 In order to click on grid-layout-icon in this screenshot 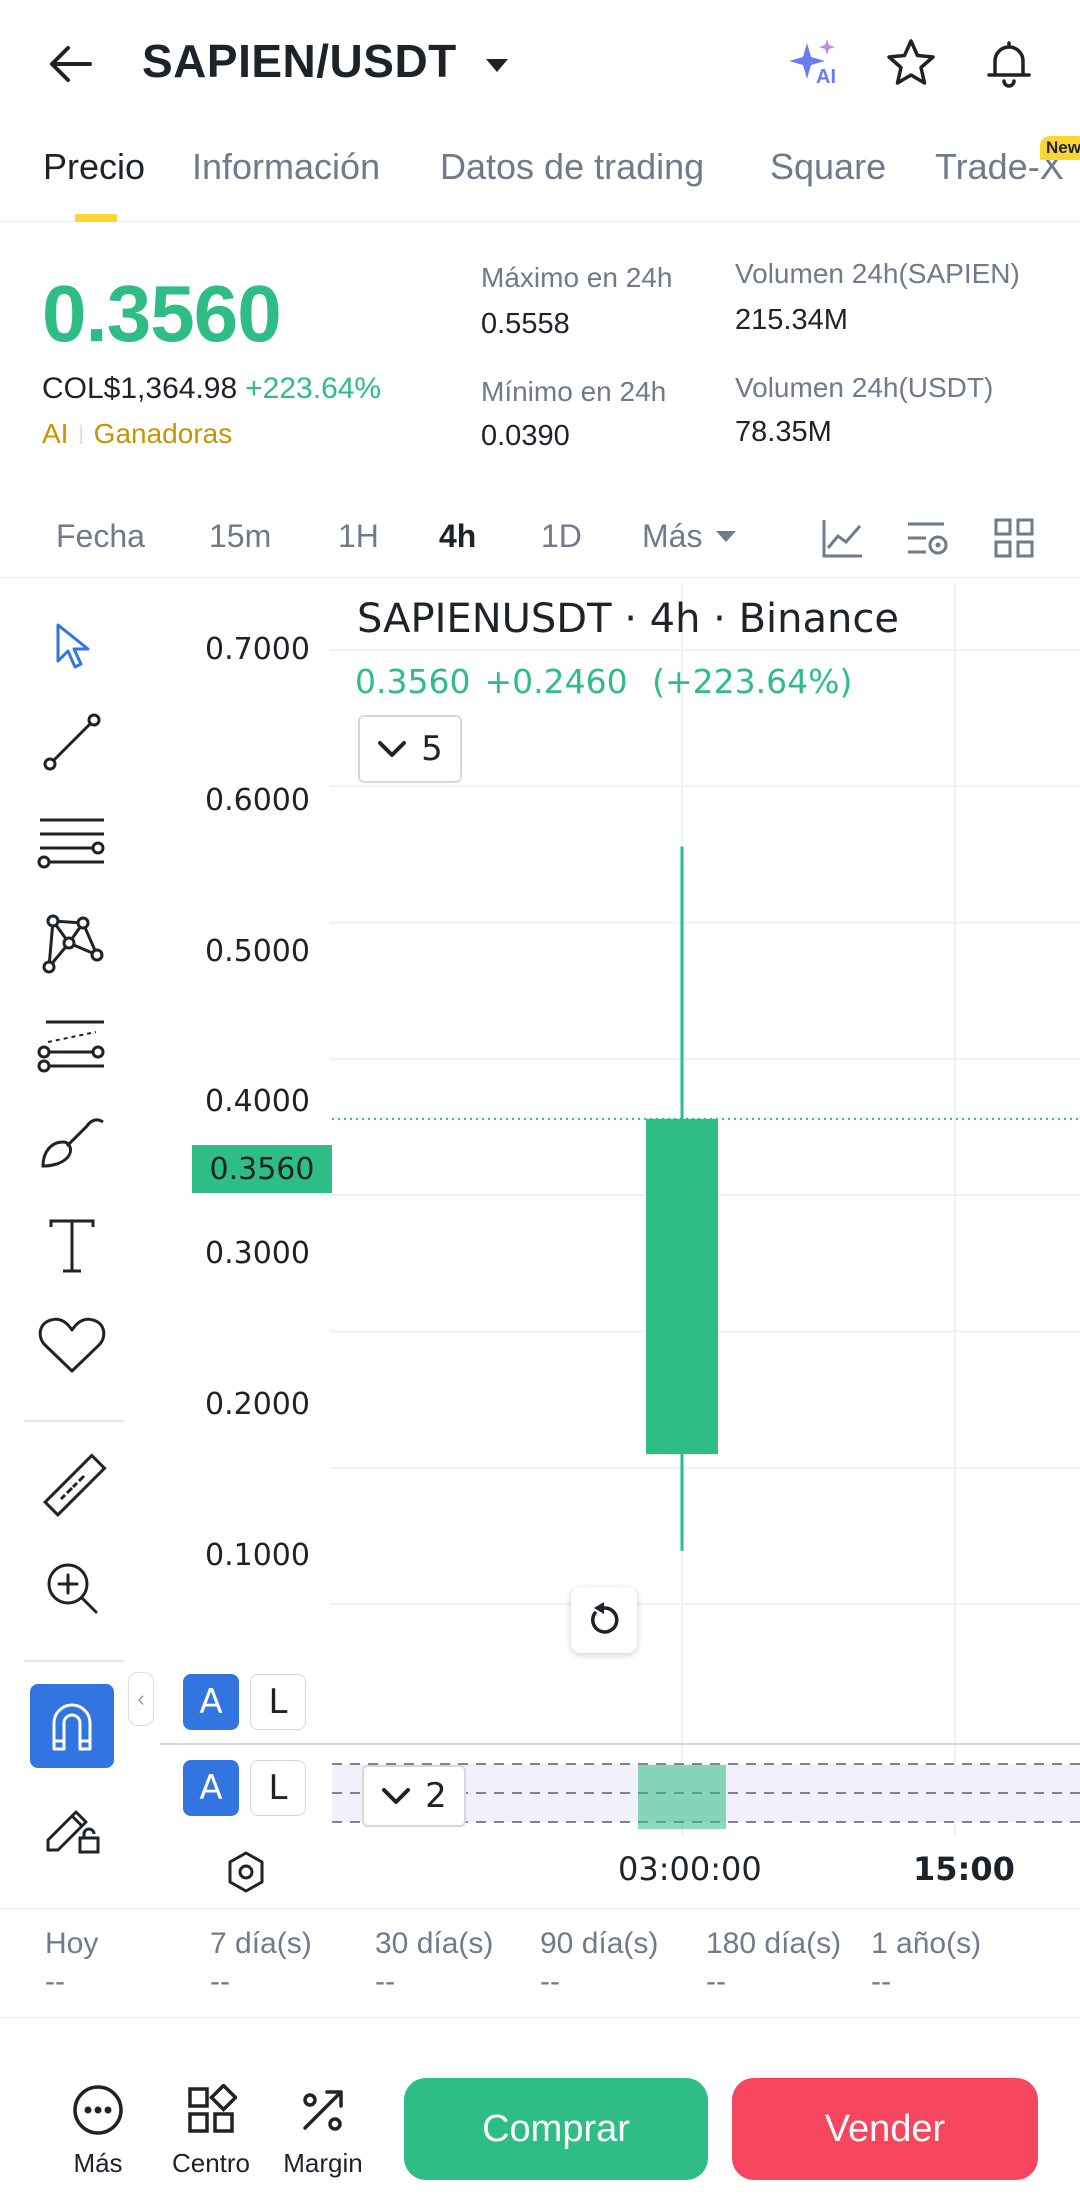, I will do `click(1014, 538)`.